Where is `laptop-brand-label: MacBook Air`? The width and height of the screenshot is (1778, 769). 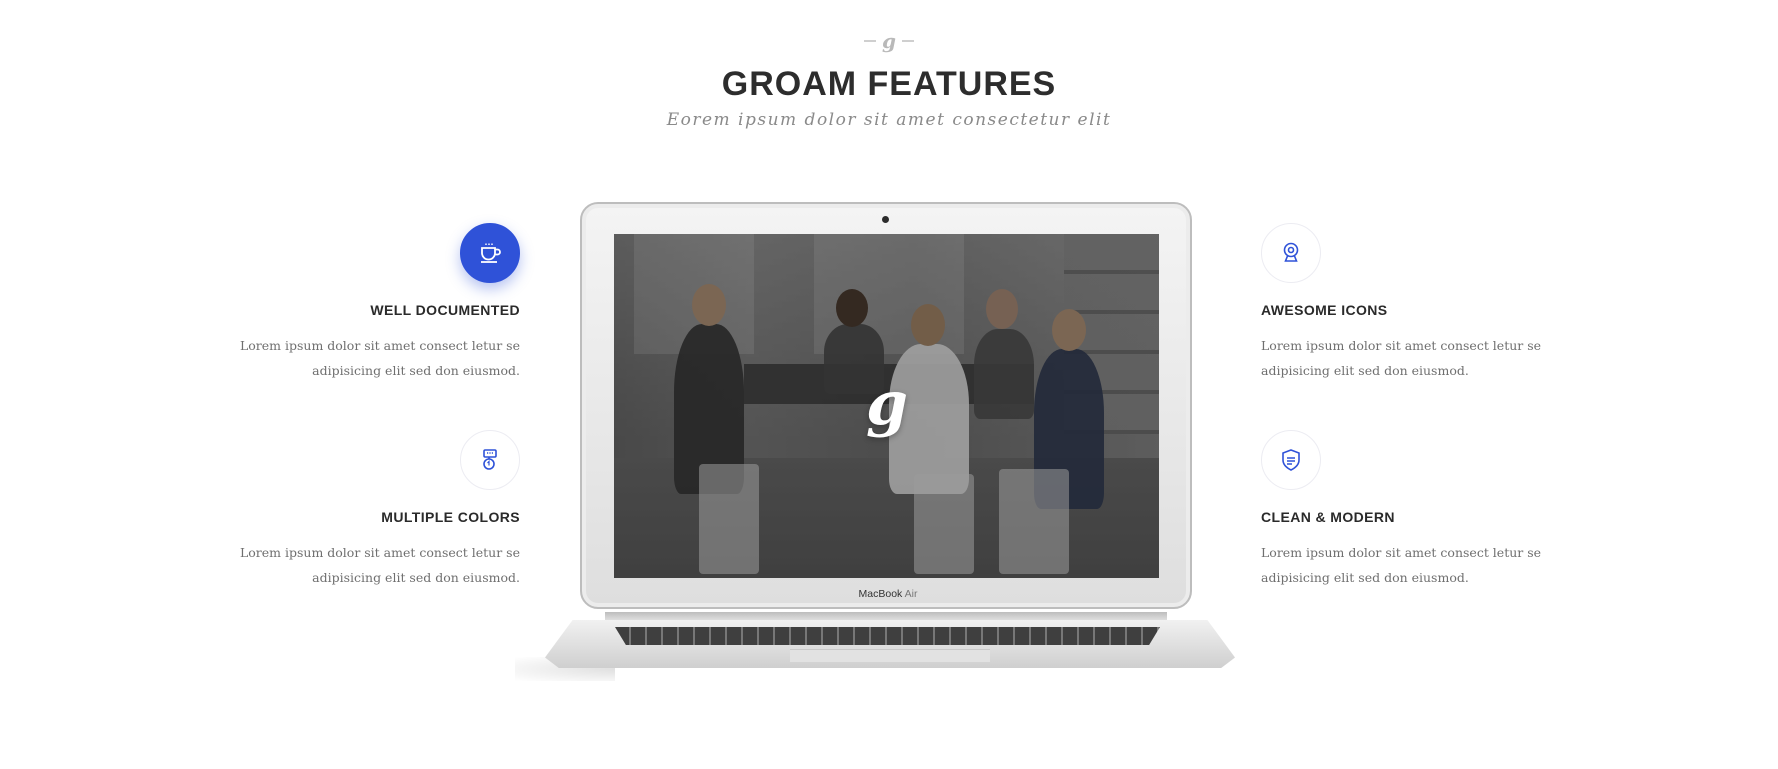
laptop-brand-label: MacBook Air is located at coordinates (888, 594).